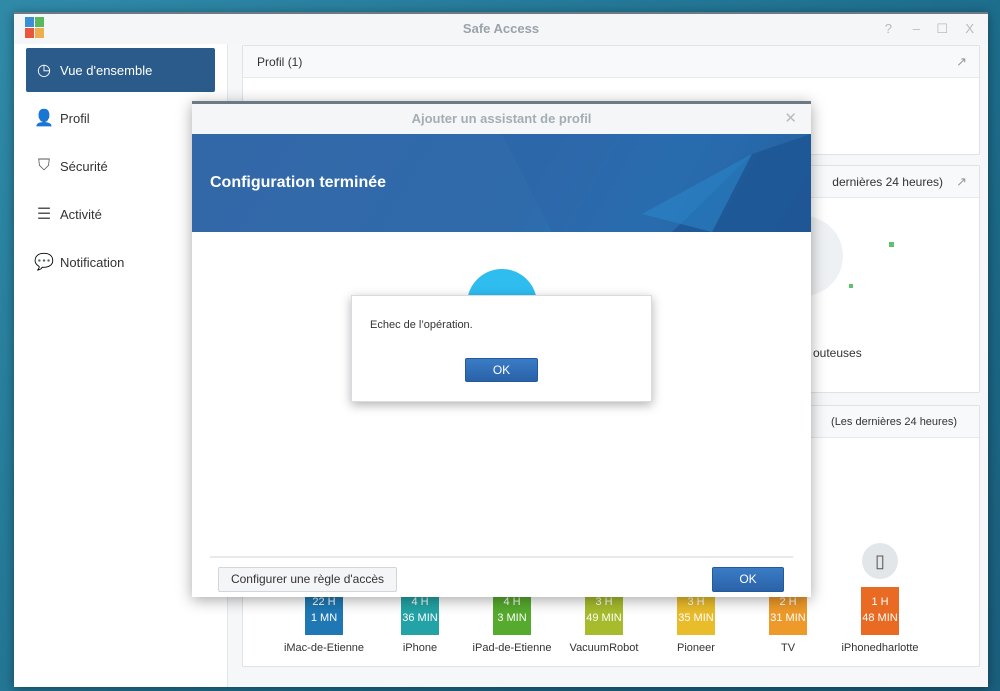  Describe the element at coordinates (880, 561) in the screenshot. I see `phone-icon: ▯` at that location.